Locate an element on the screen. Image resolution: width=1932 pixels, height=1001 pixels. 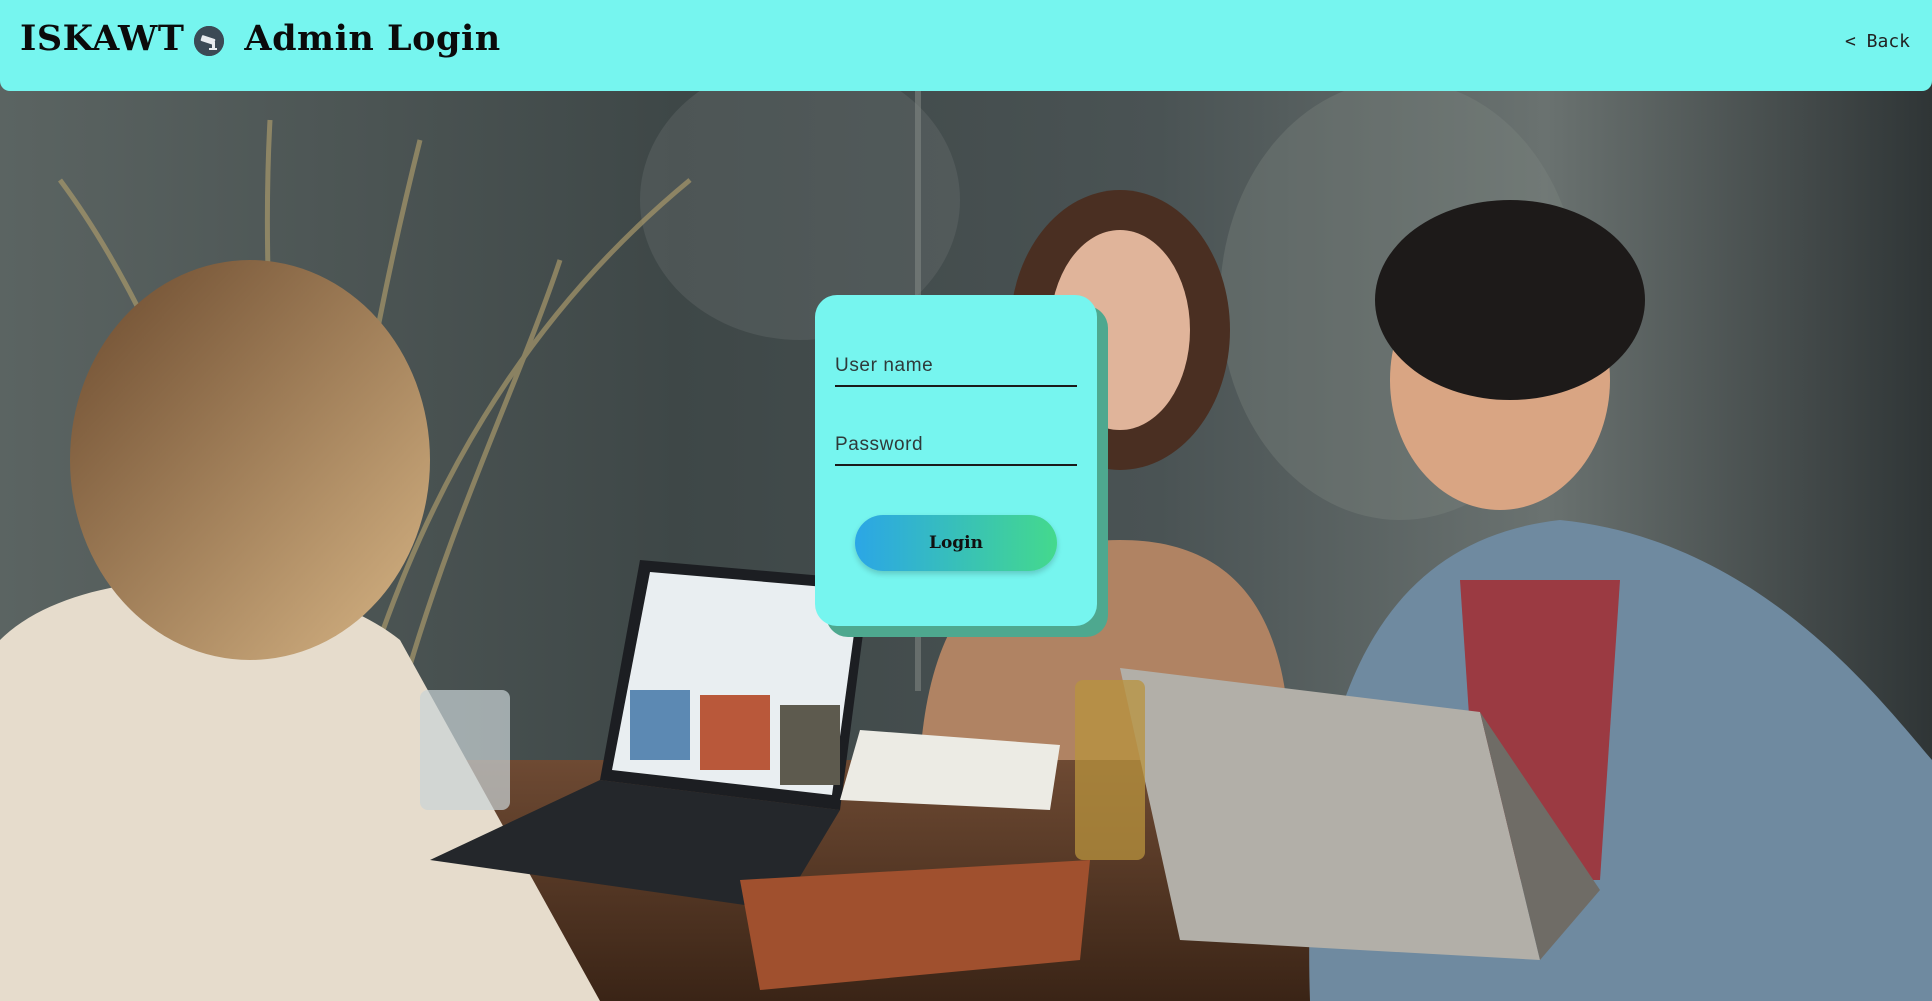
back-link: < Back is located at coordinates (1877, 41).